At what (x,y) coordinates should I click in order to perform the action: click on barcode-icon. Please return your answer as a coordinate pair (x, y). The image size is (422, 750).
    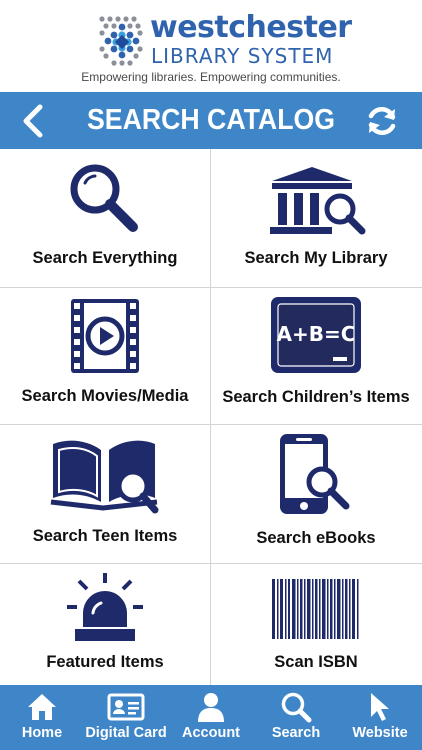
    Looking at the image, I should click on (315, 609).